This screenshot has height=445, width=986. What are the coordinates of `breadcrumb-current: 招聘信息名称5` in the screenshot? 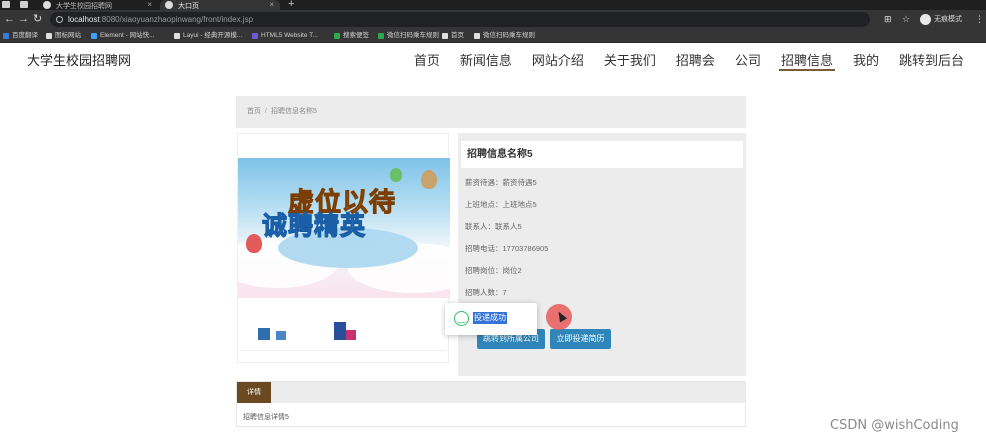 It's located at (293, 111).